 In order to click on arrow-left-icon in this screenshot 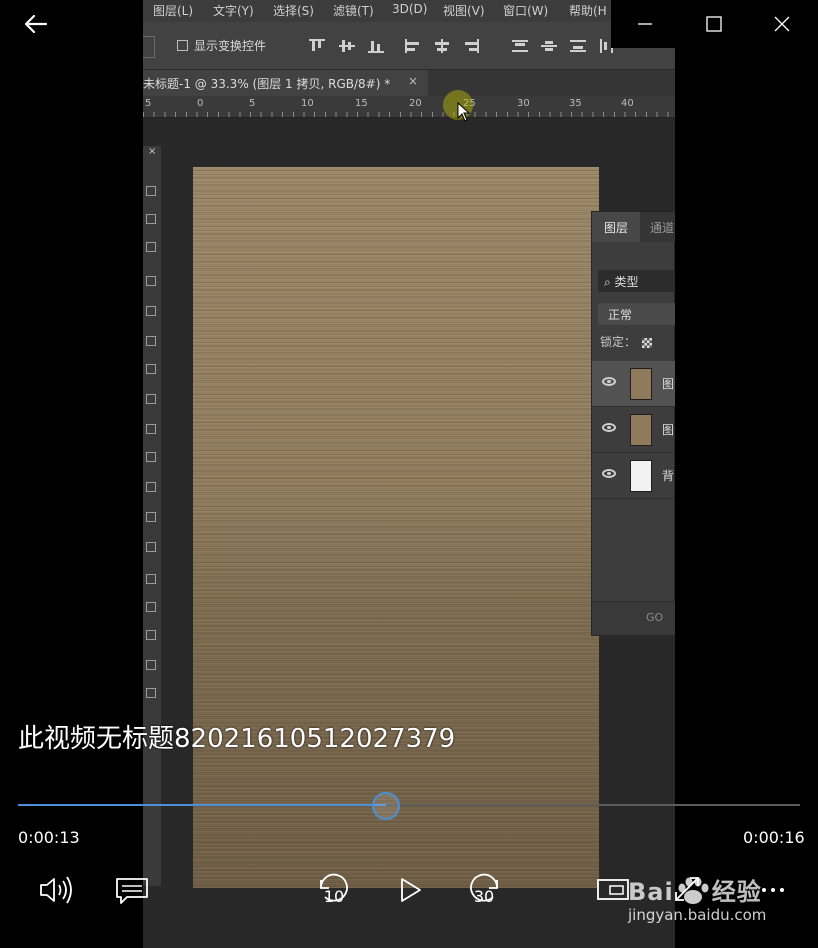, I will do `click(36, 24)`.